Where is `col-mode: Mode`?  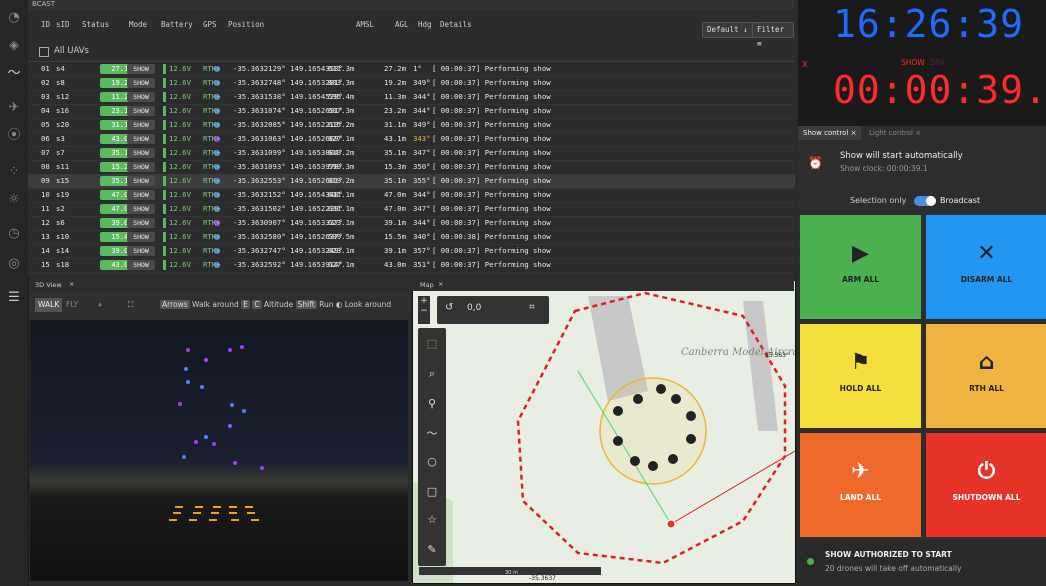
col-mode: Mode is located at coordinates (138, 24).